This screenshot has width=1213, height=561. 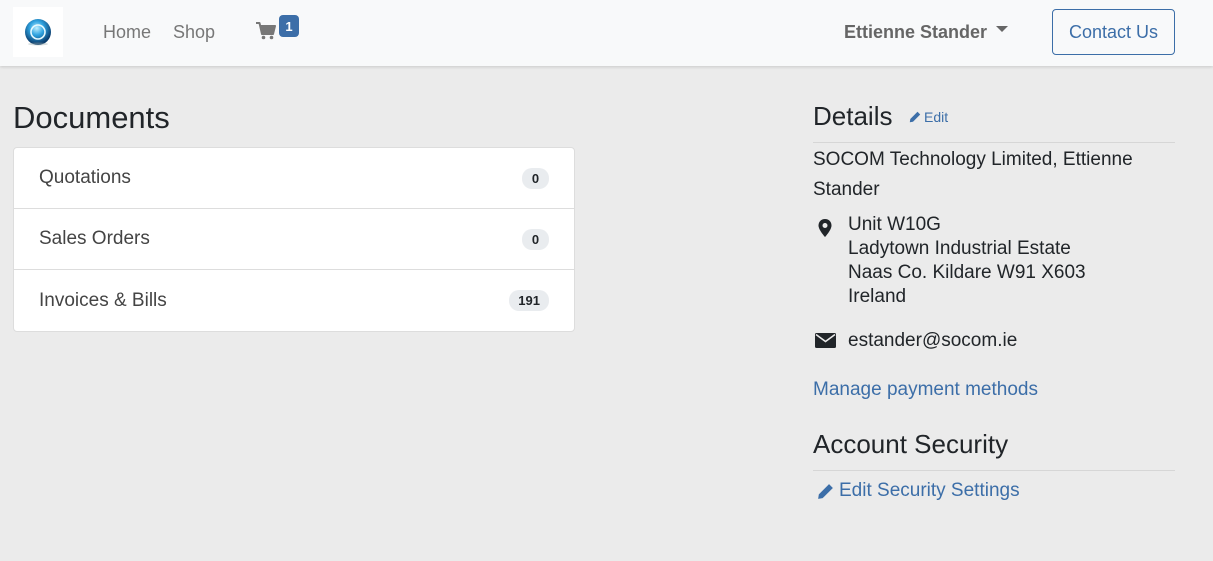 I want to click on details-edit-label: Edit, so click(x=936, y=117).